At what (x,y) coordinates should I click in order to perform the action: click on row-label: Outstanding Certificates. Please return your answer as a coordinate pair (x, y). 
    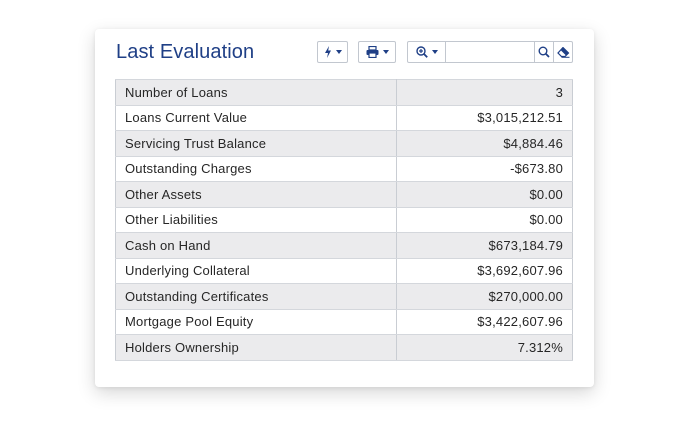
    Looking at the image, I should click on (256, 296).